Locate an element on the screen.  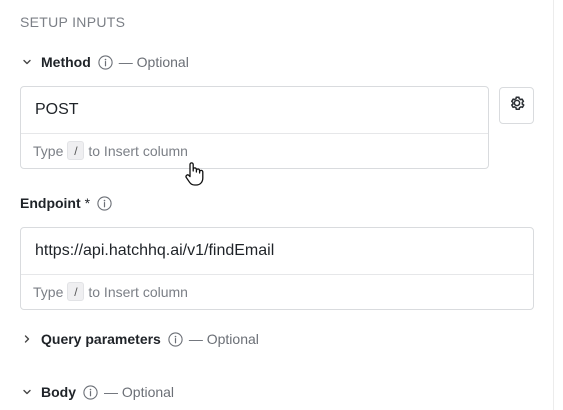
required-marker: * is located at coordinates (87, 203).